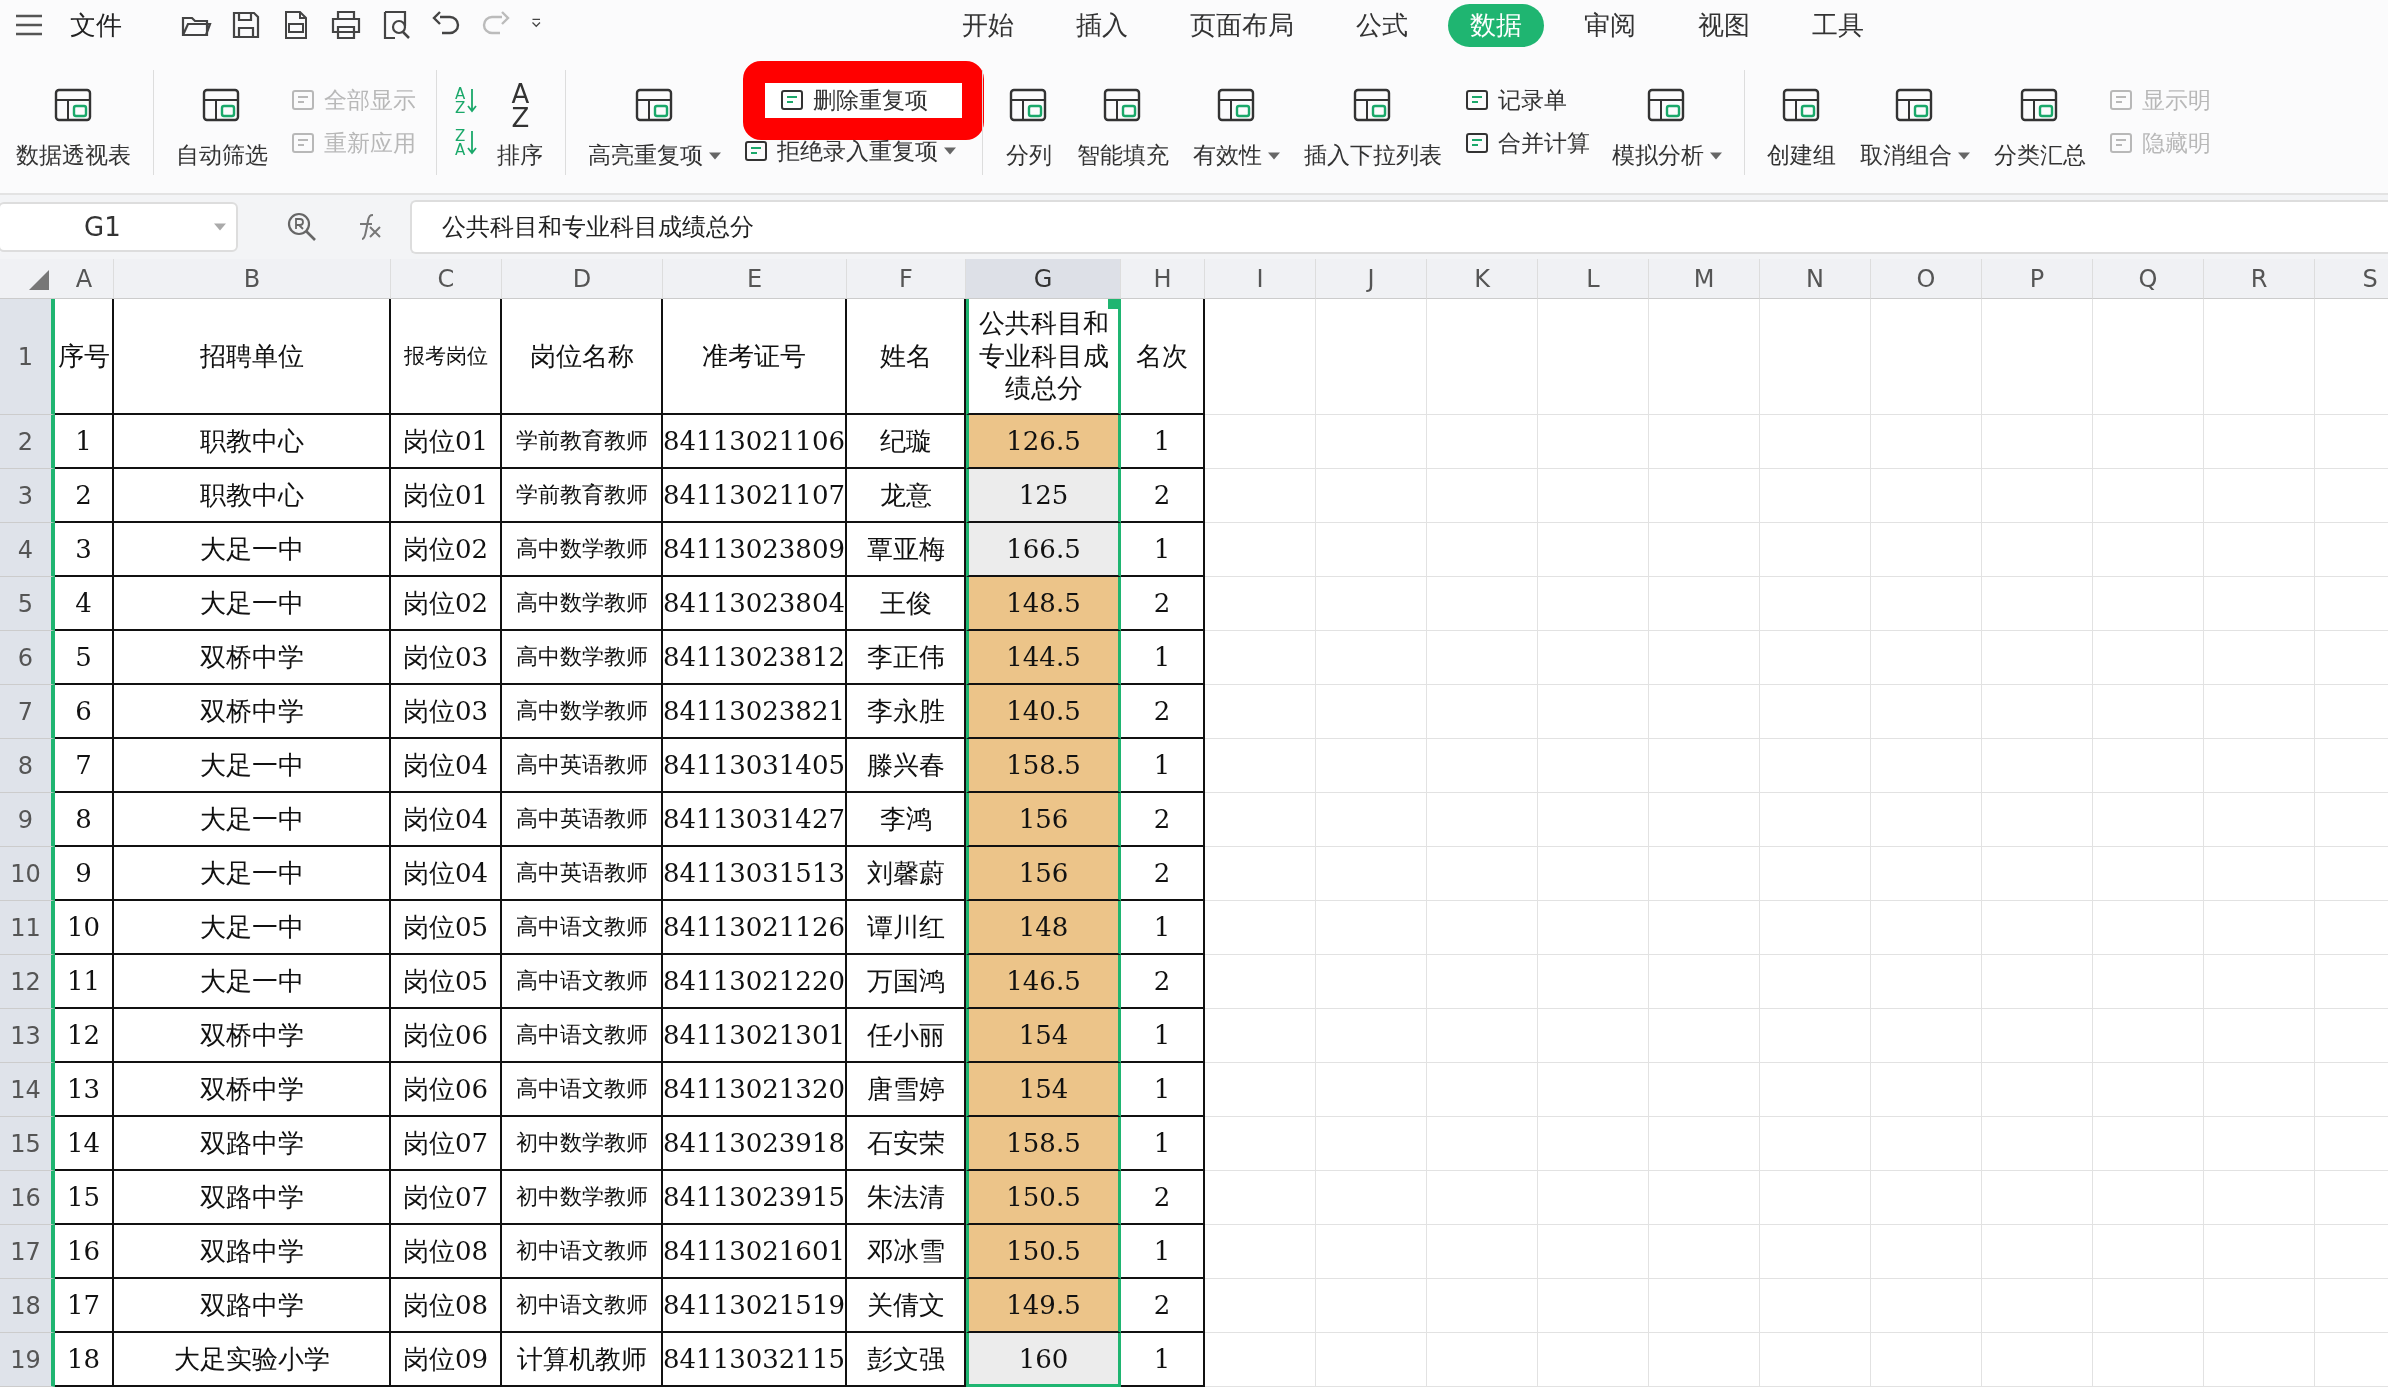 The width and height of the screenshot is (2388, 1398). What do you see at coordinates (854, 100) in the screenshot?
I see `ribbon-button: 删除重复项` at bounding box center [854, 100].